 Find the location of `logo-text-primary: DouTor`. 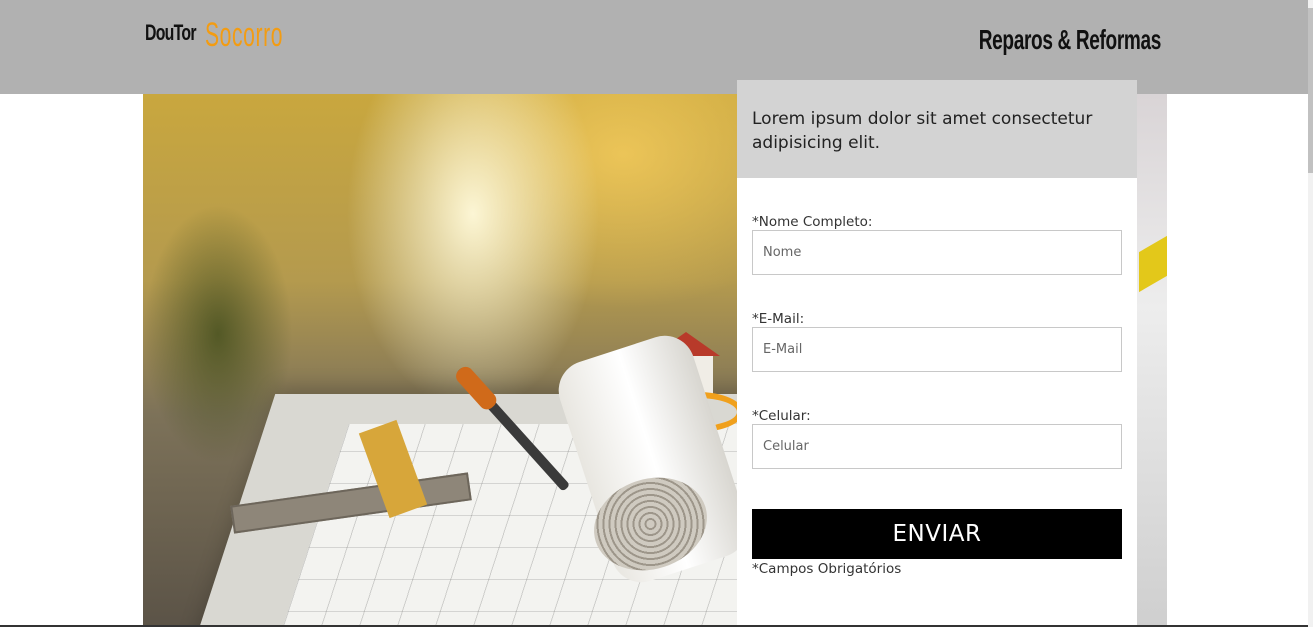

logo-text-primary: DouTor is located at coordinates (171, 32).